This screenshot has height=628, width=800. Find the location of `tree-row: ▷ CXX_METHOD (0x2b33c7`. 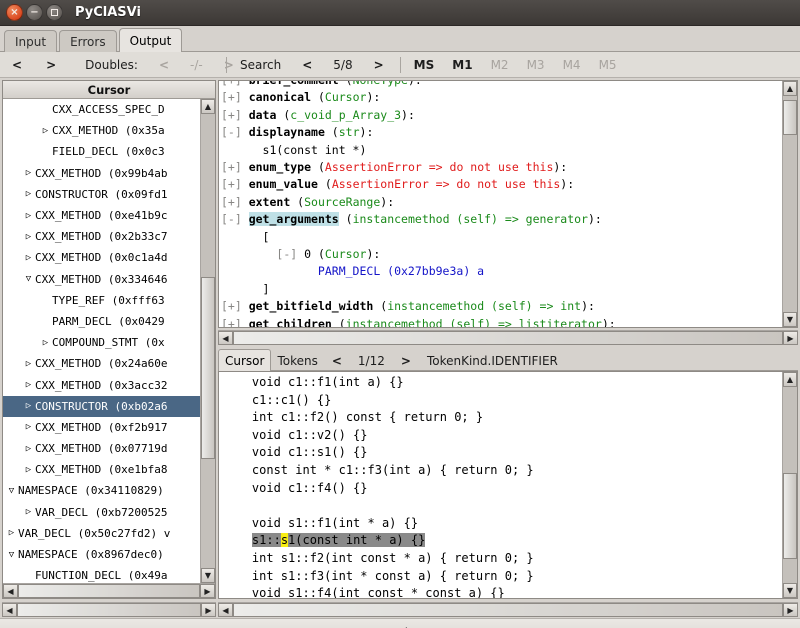

tree-row: ▷ CXX_METHOD (0x2b33c7 is located at coordinates (101, 236).